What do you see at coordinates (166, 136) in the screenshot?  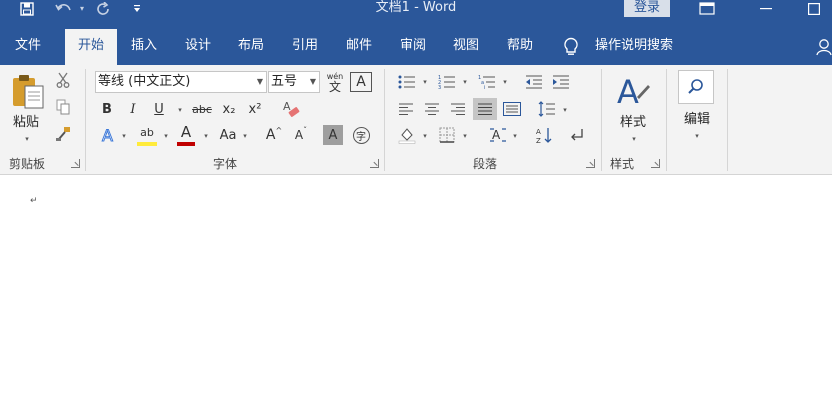 I see `highlight-dropdown-icon: ▾` at bounding box center [166, 136].